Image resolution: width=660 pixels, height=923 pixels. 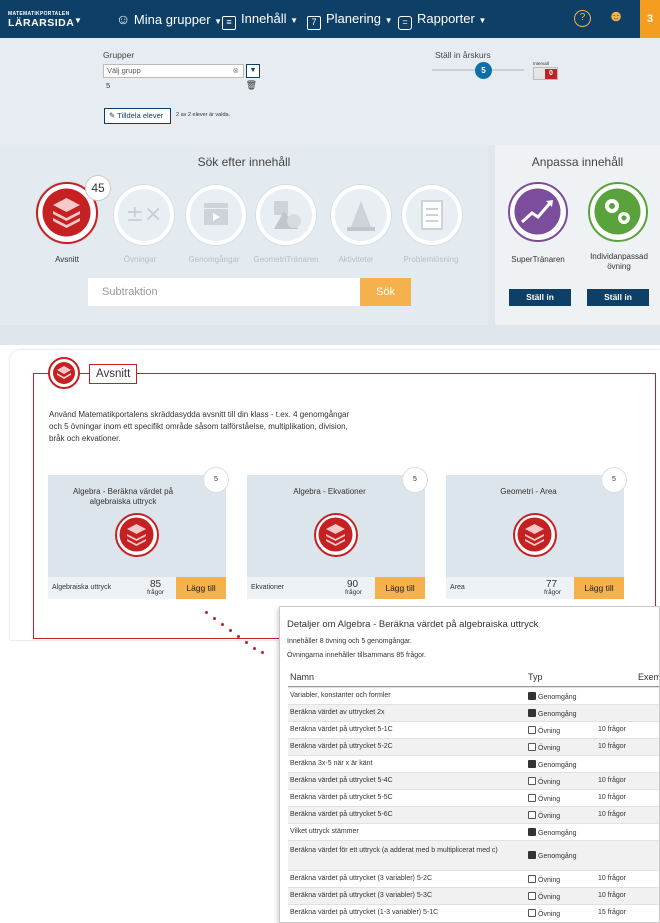 I want to click on nav-reports: = Rapporter ▼, so click(x=442, y=19).